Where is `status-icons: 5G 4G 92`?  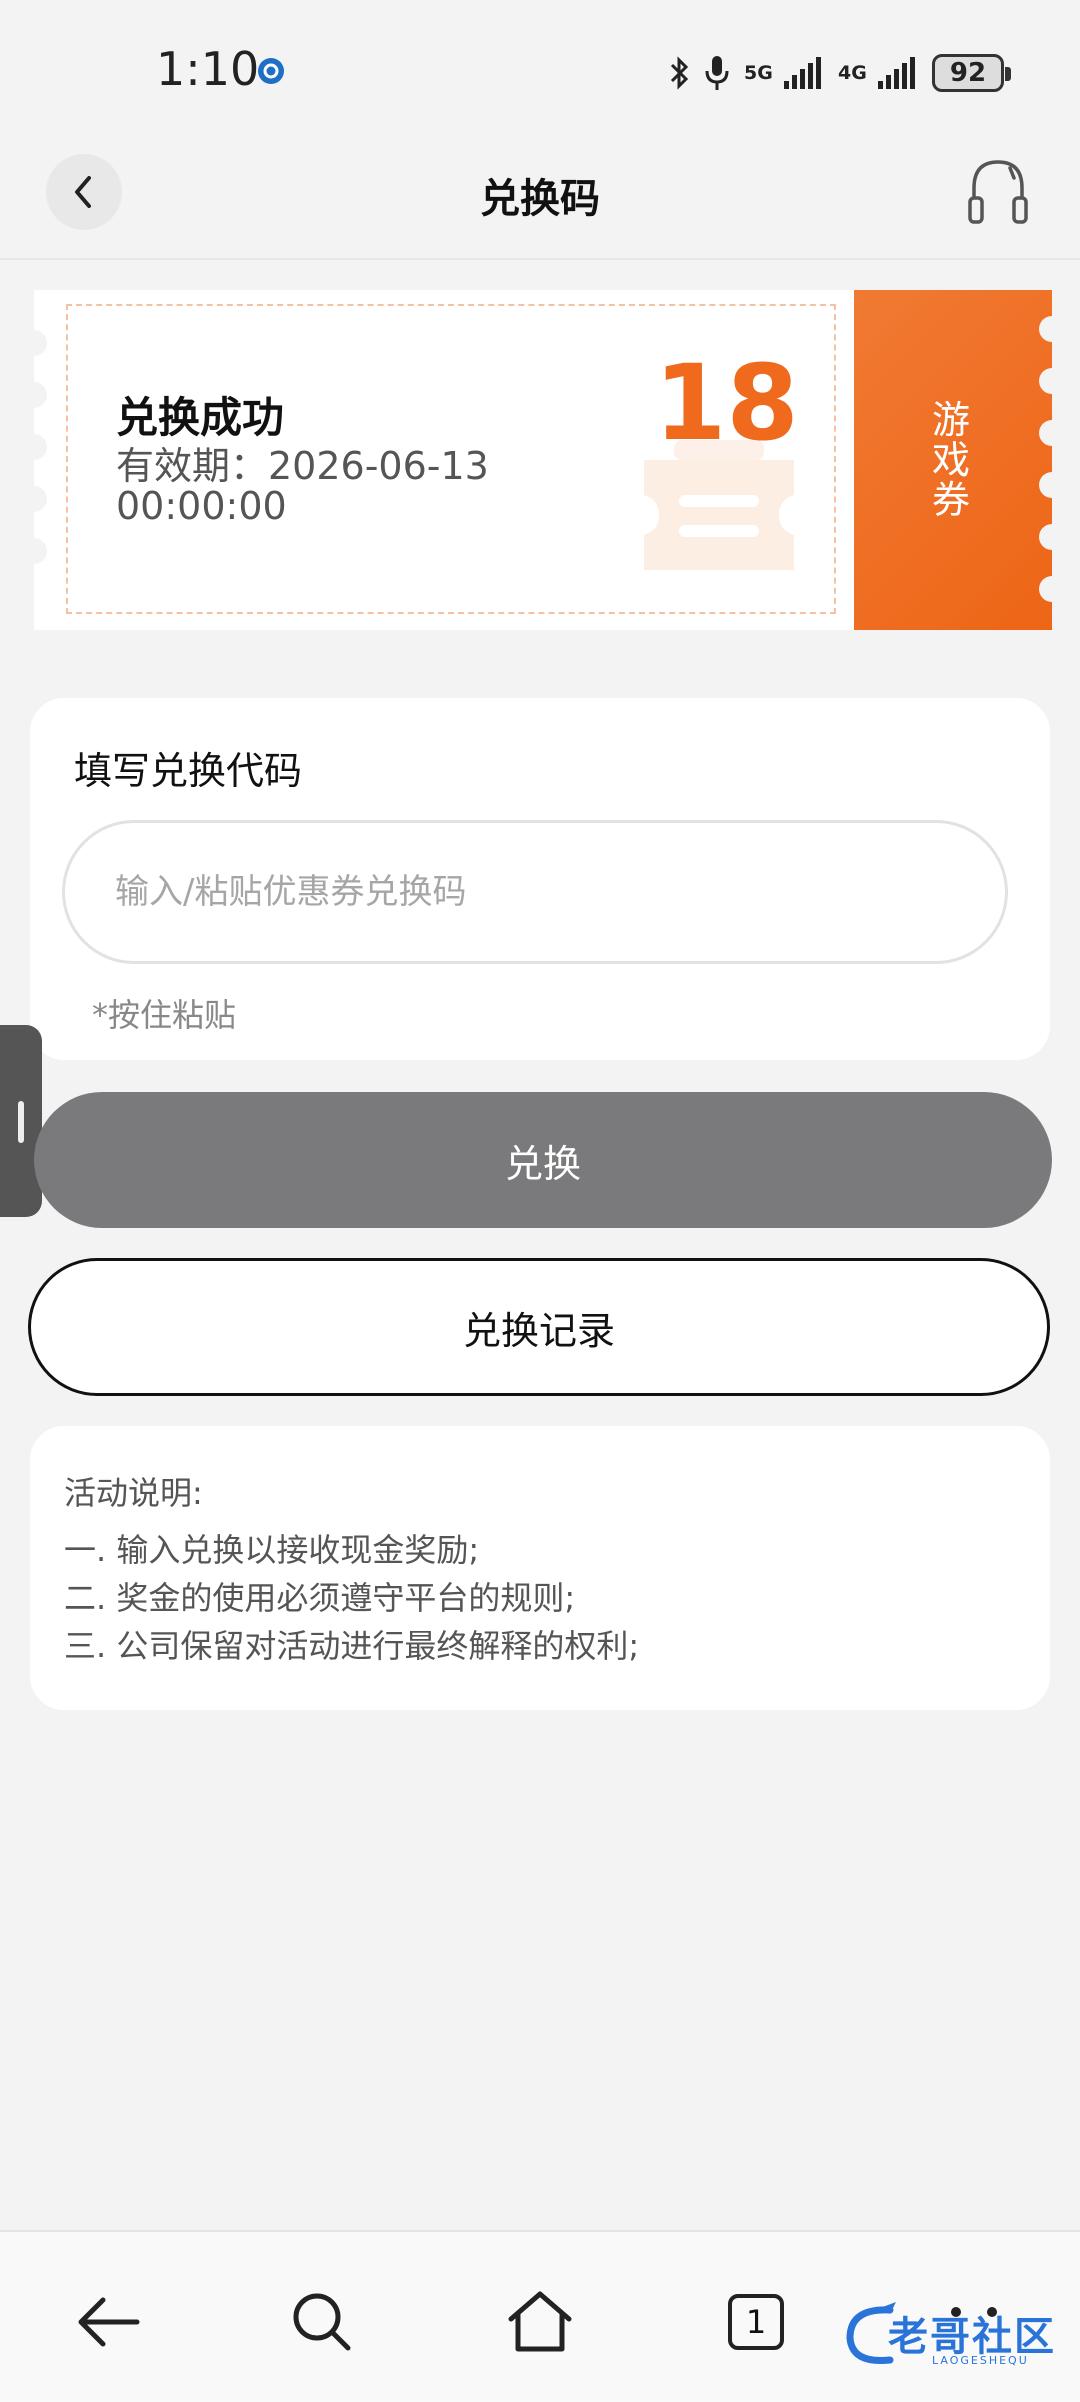 status-icons: 5G 4G 92 is located at coordinates (839, 73).